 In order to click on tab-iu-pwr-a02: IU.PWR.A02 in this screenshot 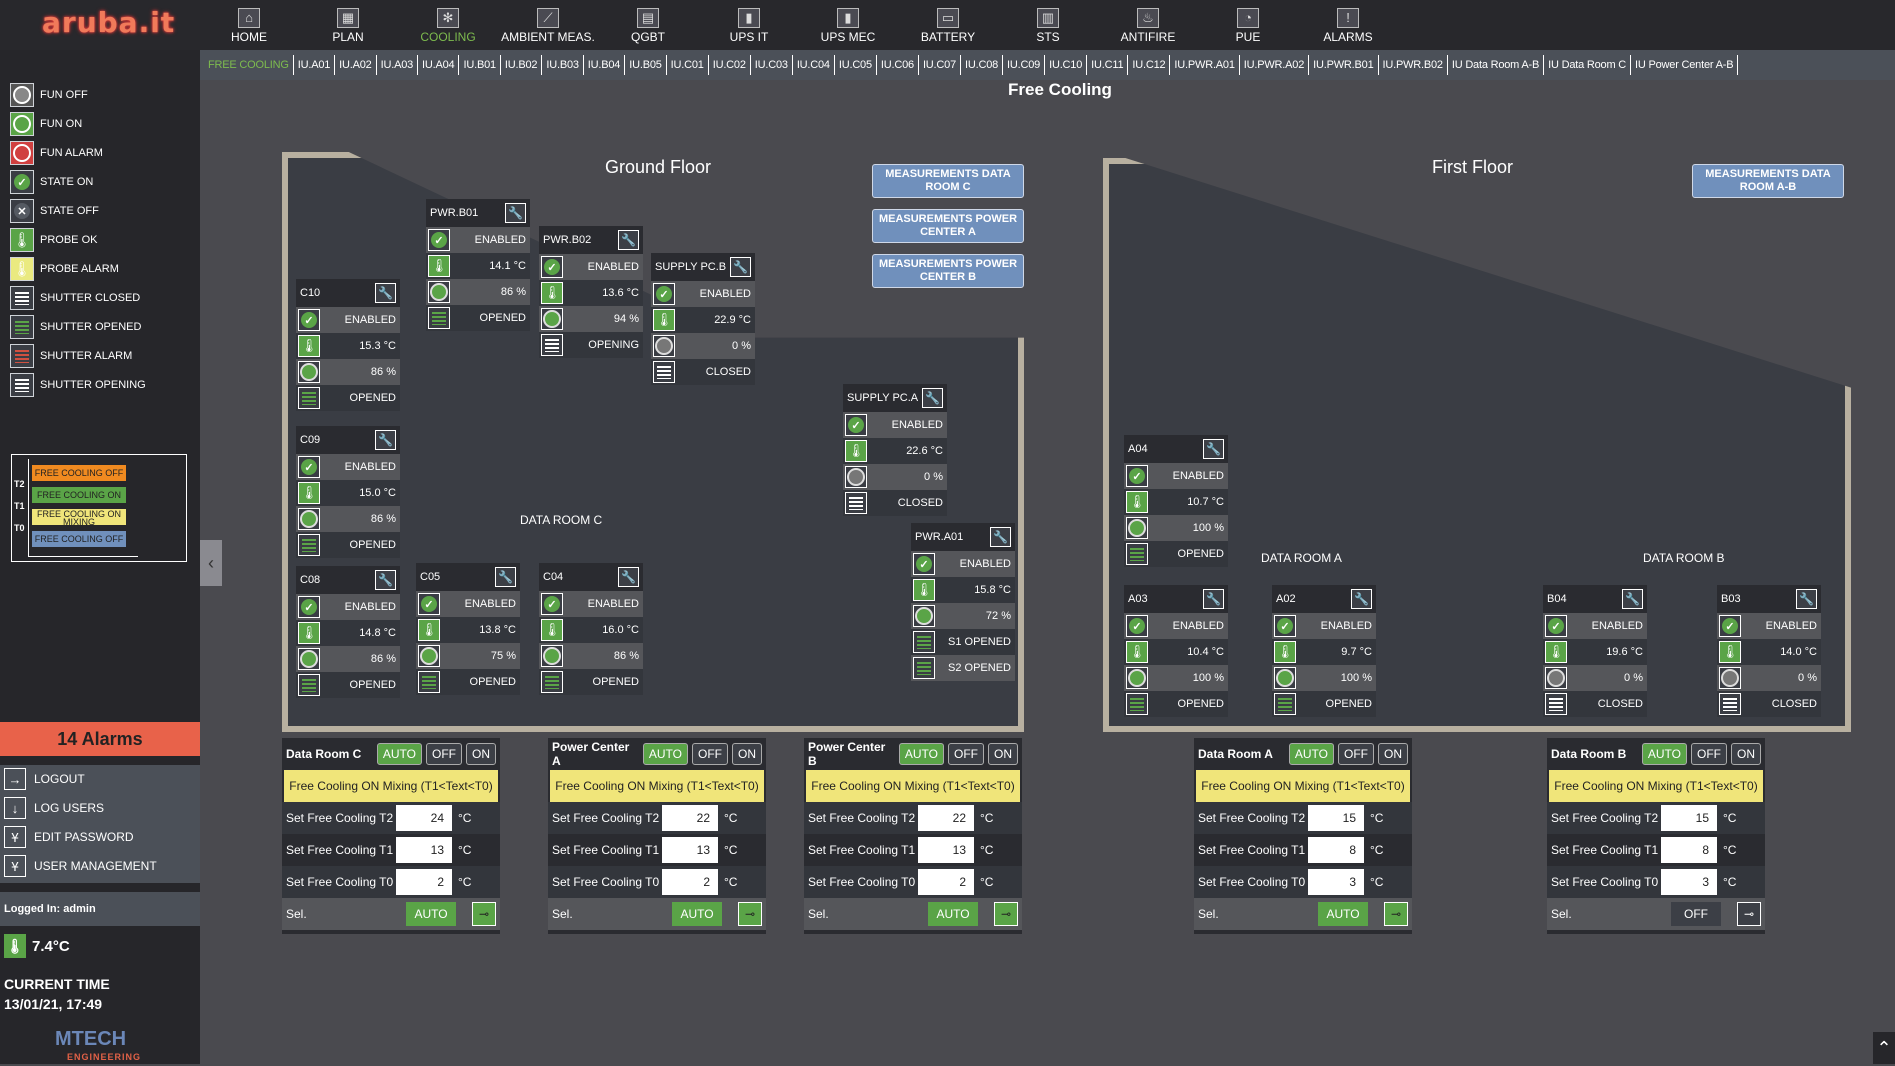, I will do `click(1275, 65)`.